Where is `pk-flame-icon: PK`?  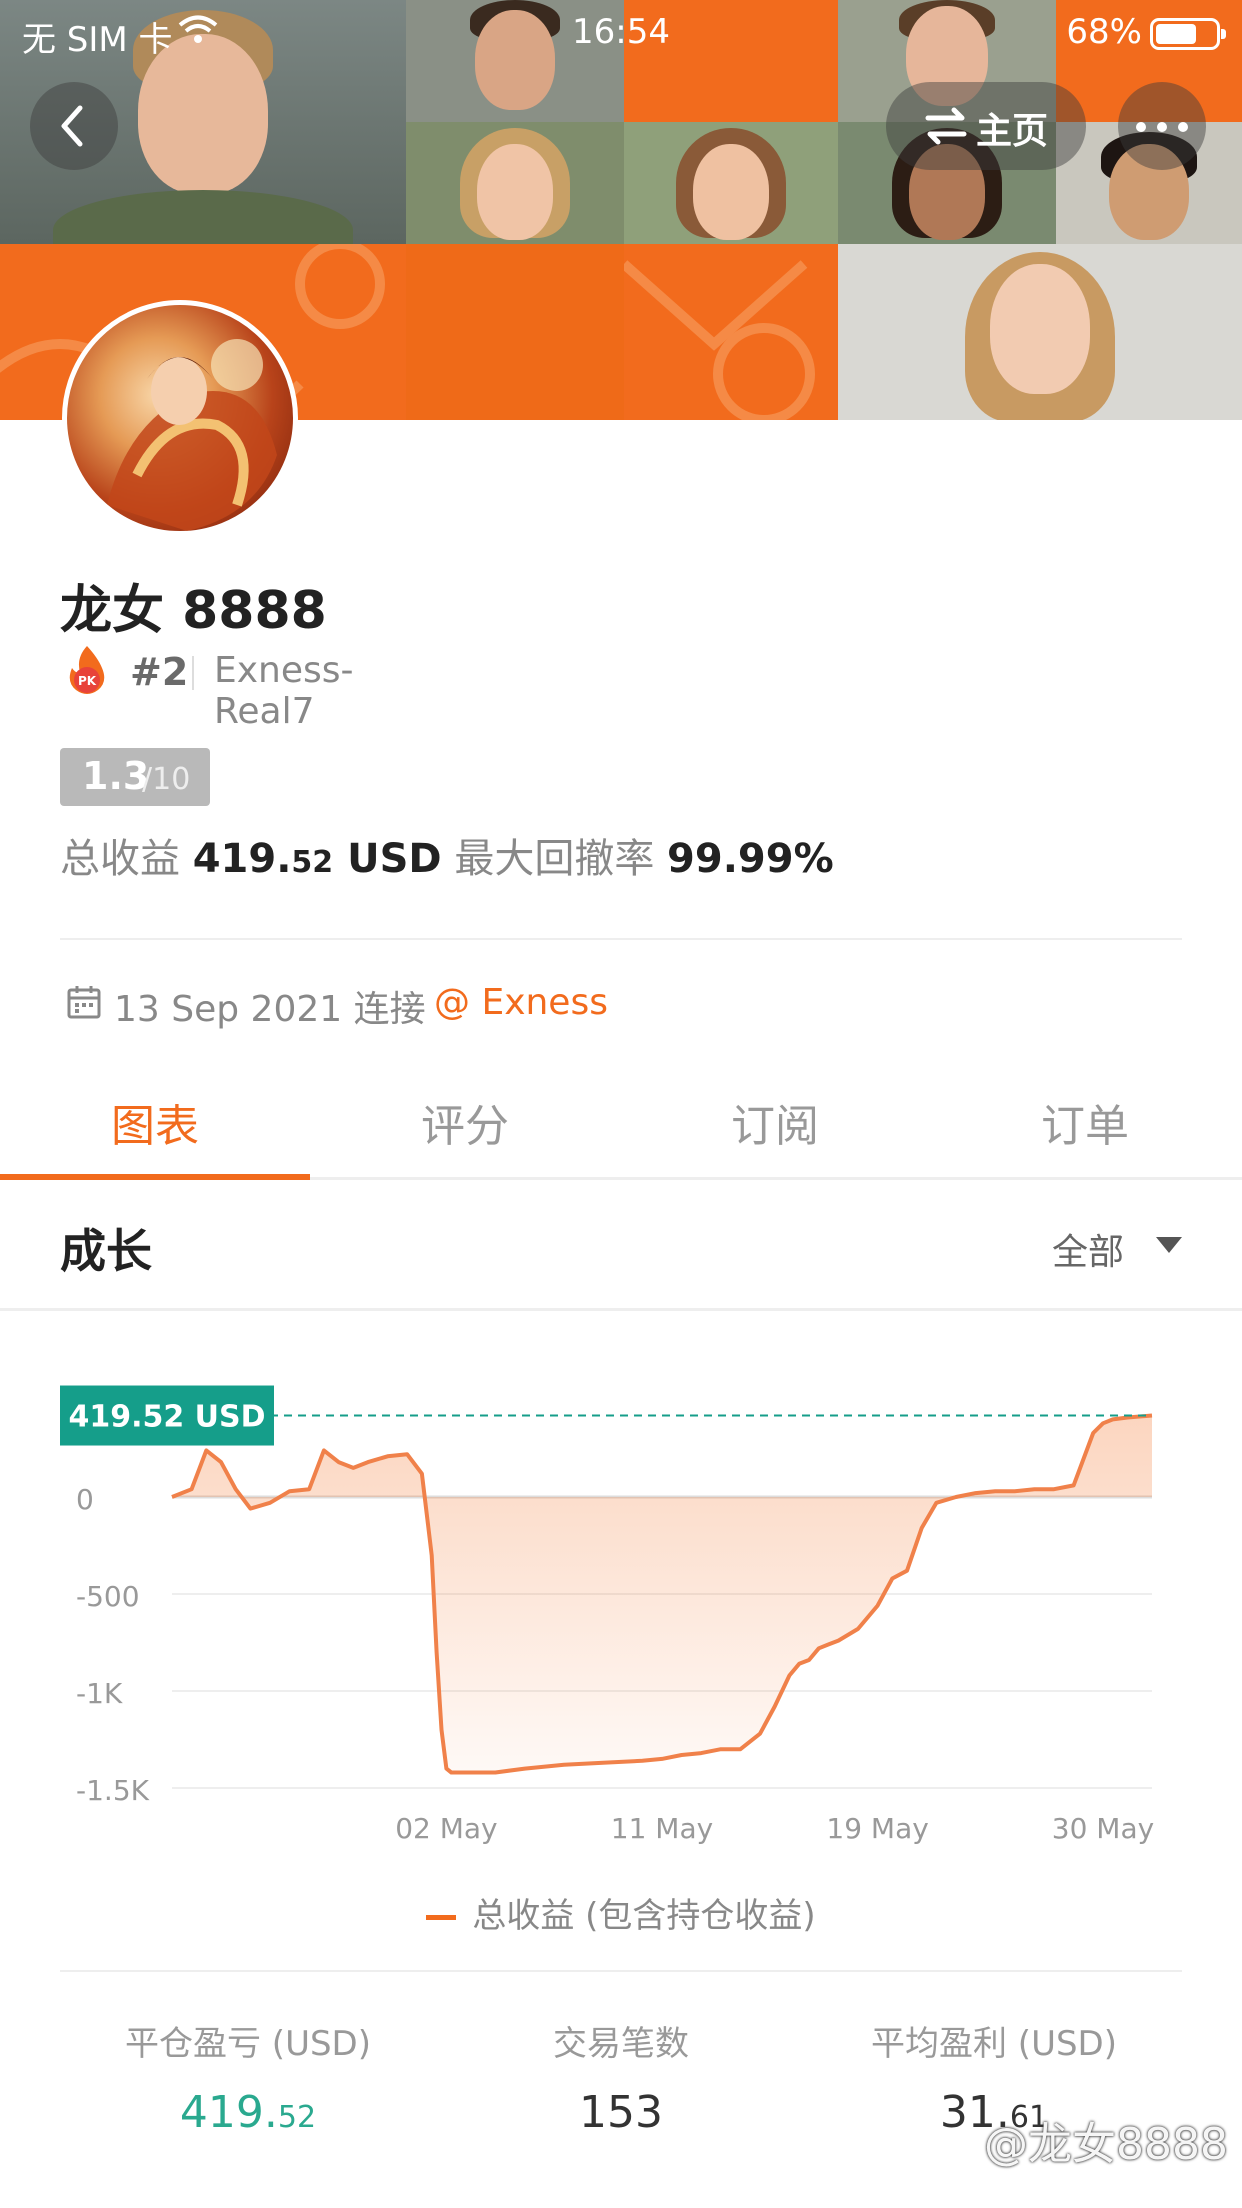
pk-flame-icon: PK is located at coordinates (87, 670).